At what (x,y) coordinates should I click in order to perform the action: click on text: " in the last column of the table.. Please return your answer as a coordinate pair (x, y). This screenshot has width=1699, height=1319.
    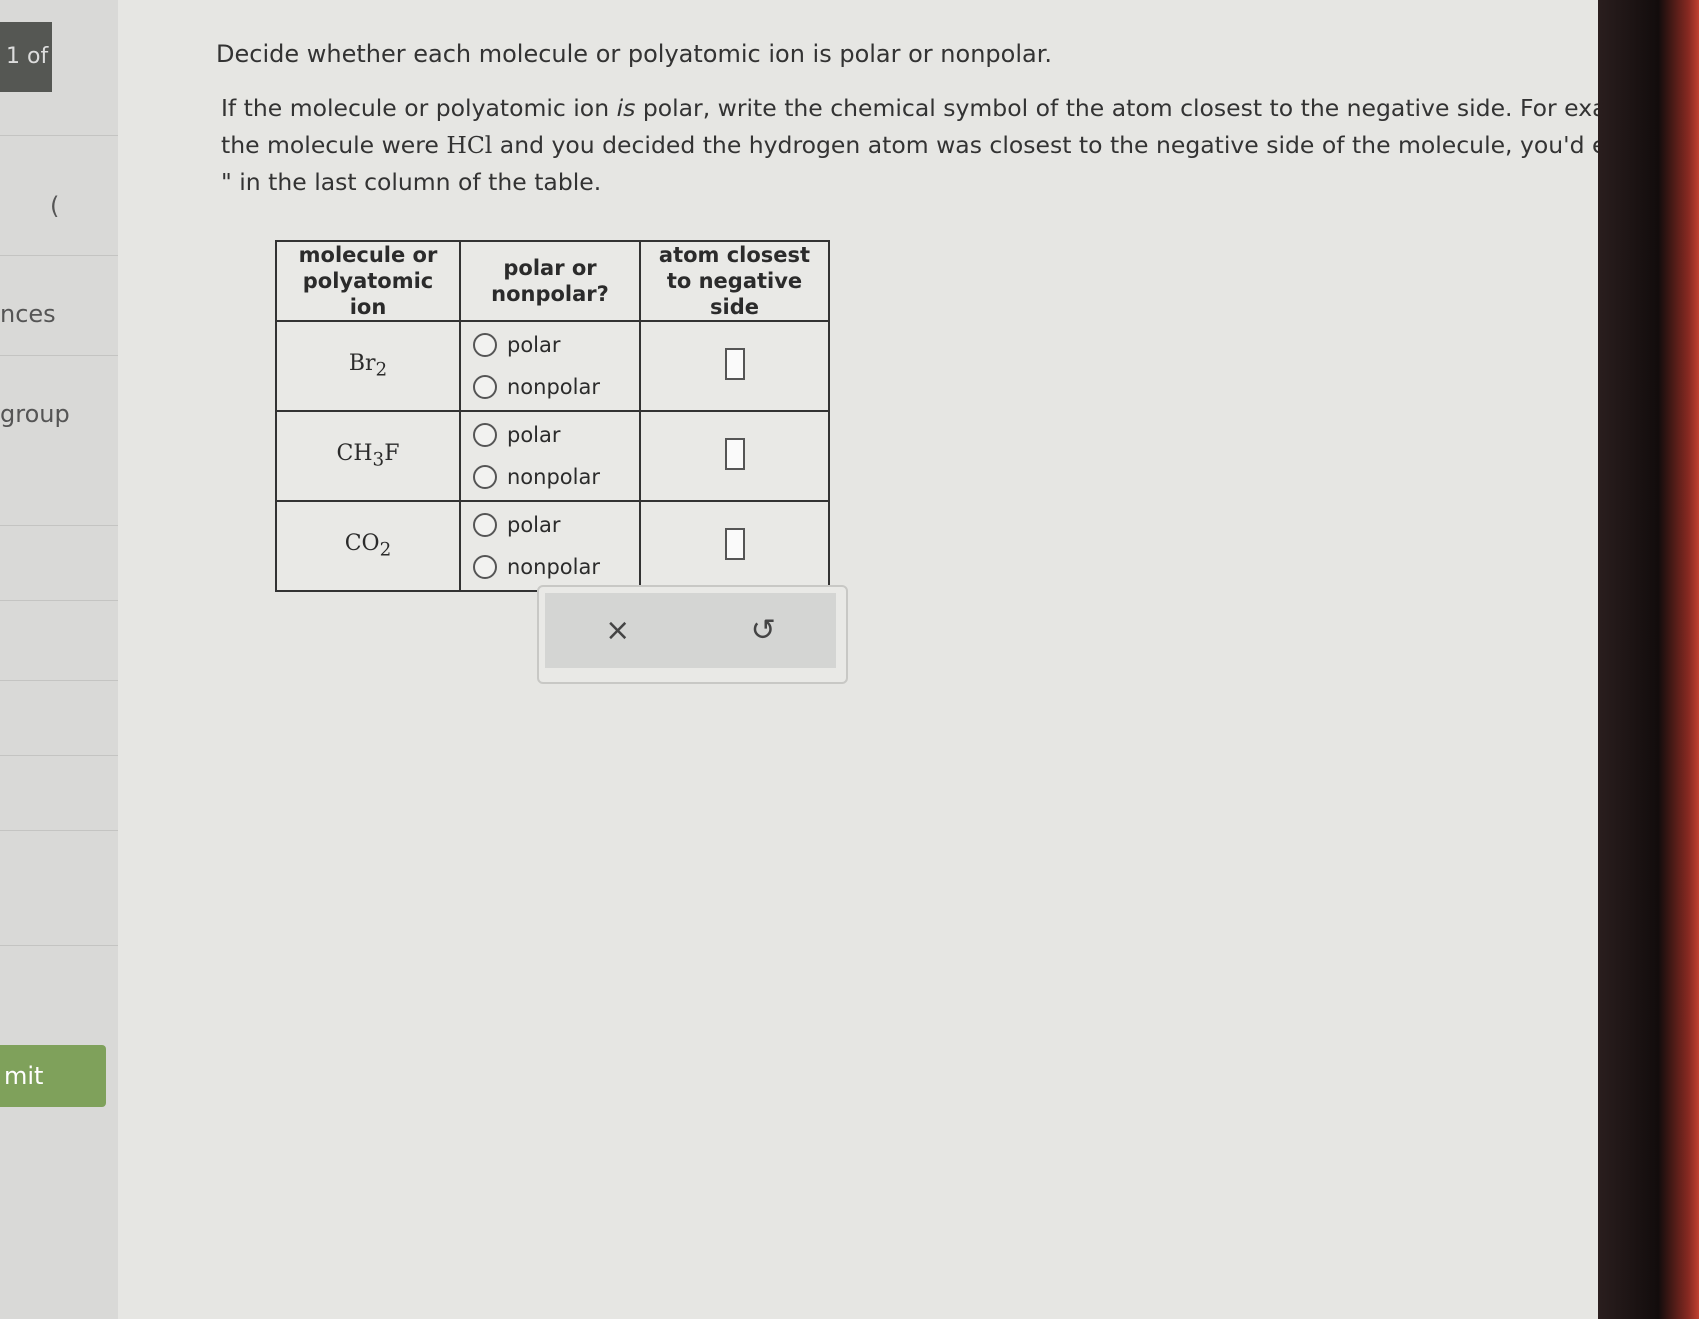
    Looking at the image, I should click on (411, 182).